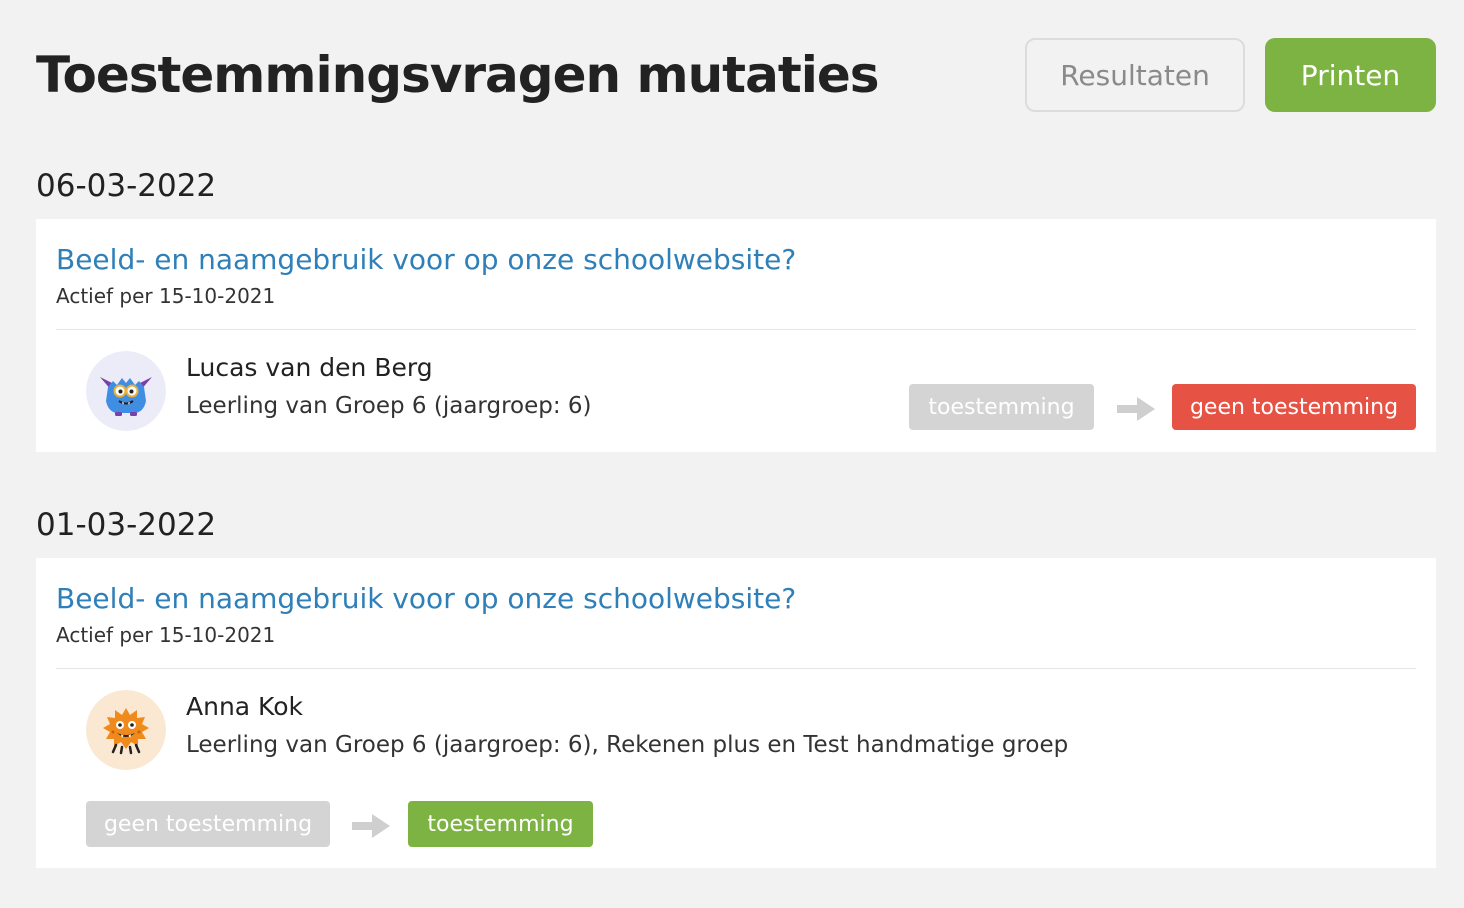 The image size is (1464, 908). Describe the element at coordinates (389, 406) in the screenshot. I see `person-description: Leerling van Groep 6 (jaargroep: 6)` at that location.